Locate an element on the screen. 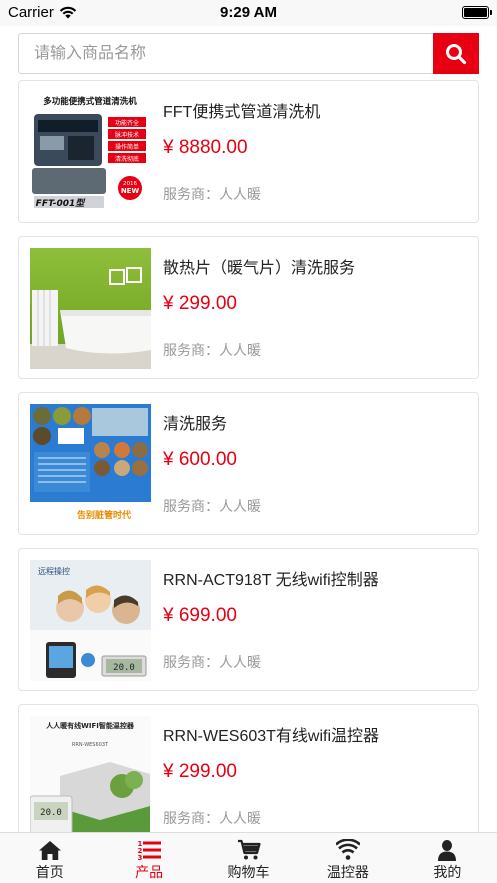  tab-label: 首页 is located at coordinates (49, 872).